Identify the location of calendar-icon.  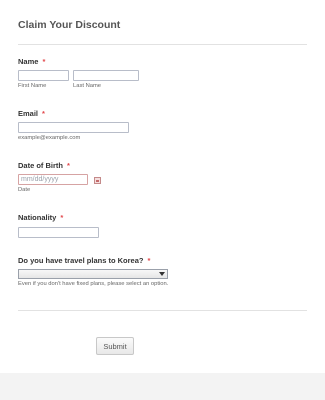
(97, 180).